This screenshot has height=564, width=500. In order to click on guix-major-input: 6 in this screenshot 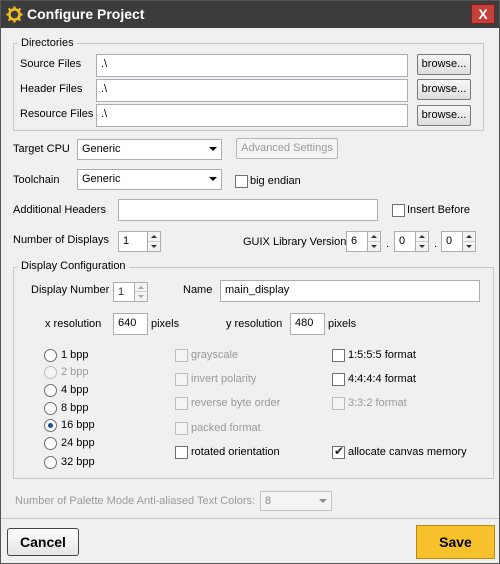, I will do `click(357, 241)`.